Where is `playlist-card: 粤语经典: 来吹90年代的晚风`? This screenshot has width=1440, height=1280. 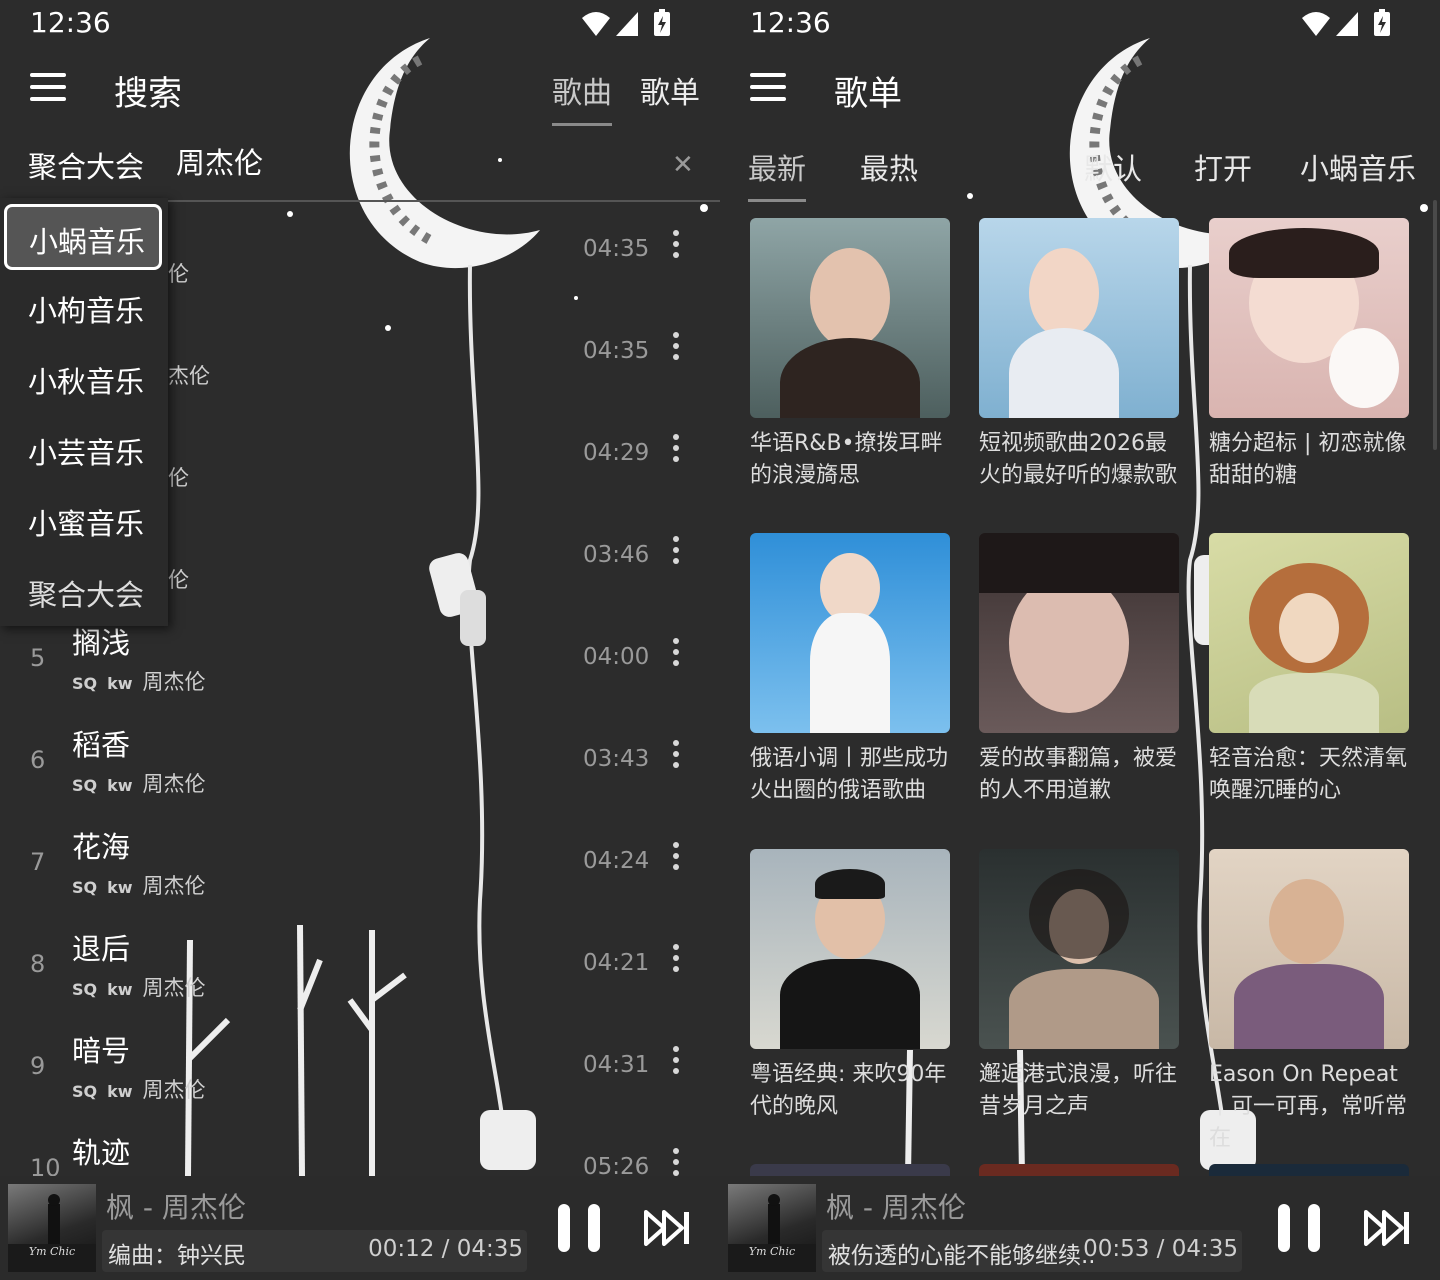
playlist-card: 粤语经典: 来吹90年代的晚风 is located at coordinates (850, 999).